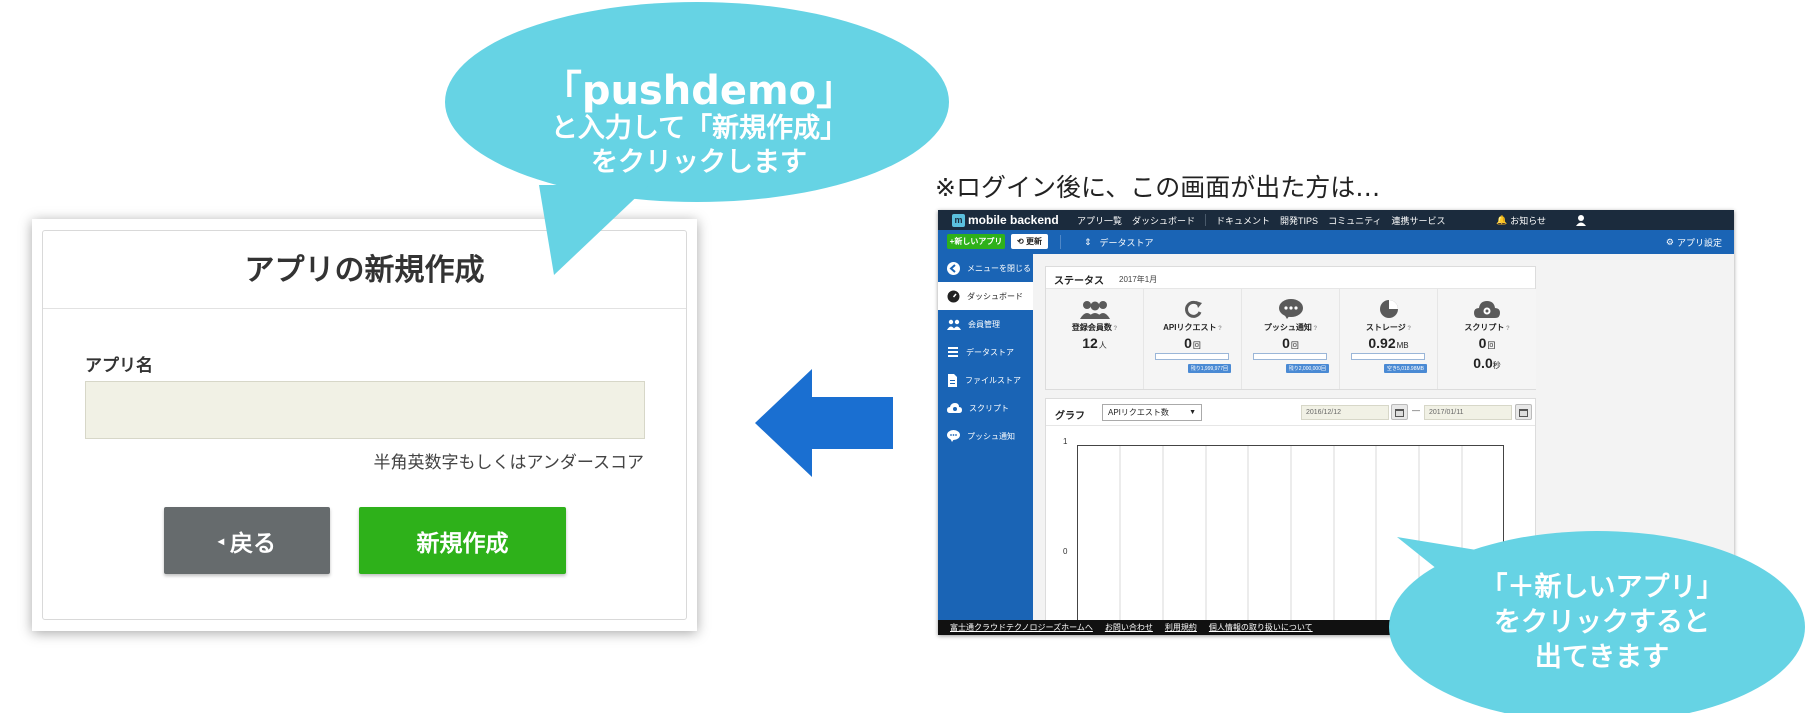  What do you see at coordinates (953, 436) in the screenshot?
I see `chat-bubble-icon` at bounding box center [953, 436].